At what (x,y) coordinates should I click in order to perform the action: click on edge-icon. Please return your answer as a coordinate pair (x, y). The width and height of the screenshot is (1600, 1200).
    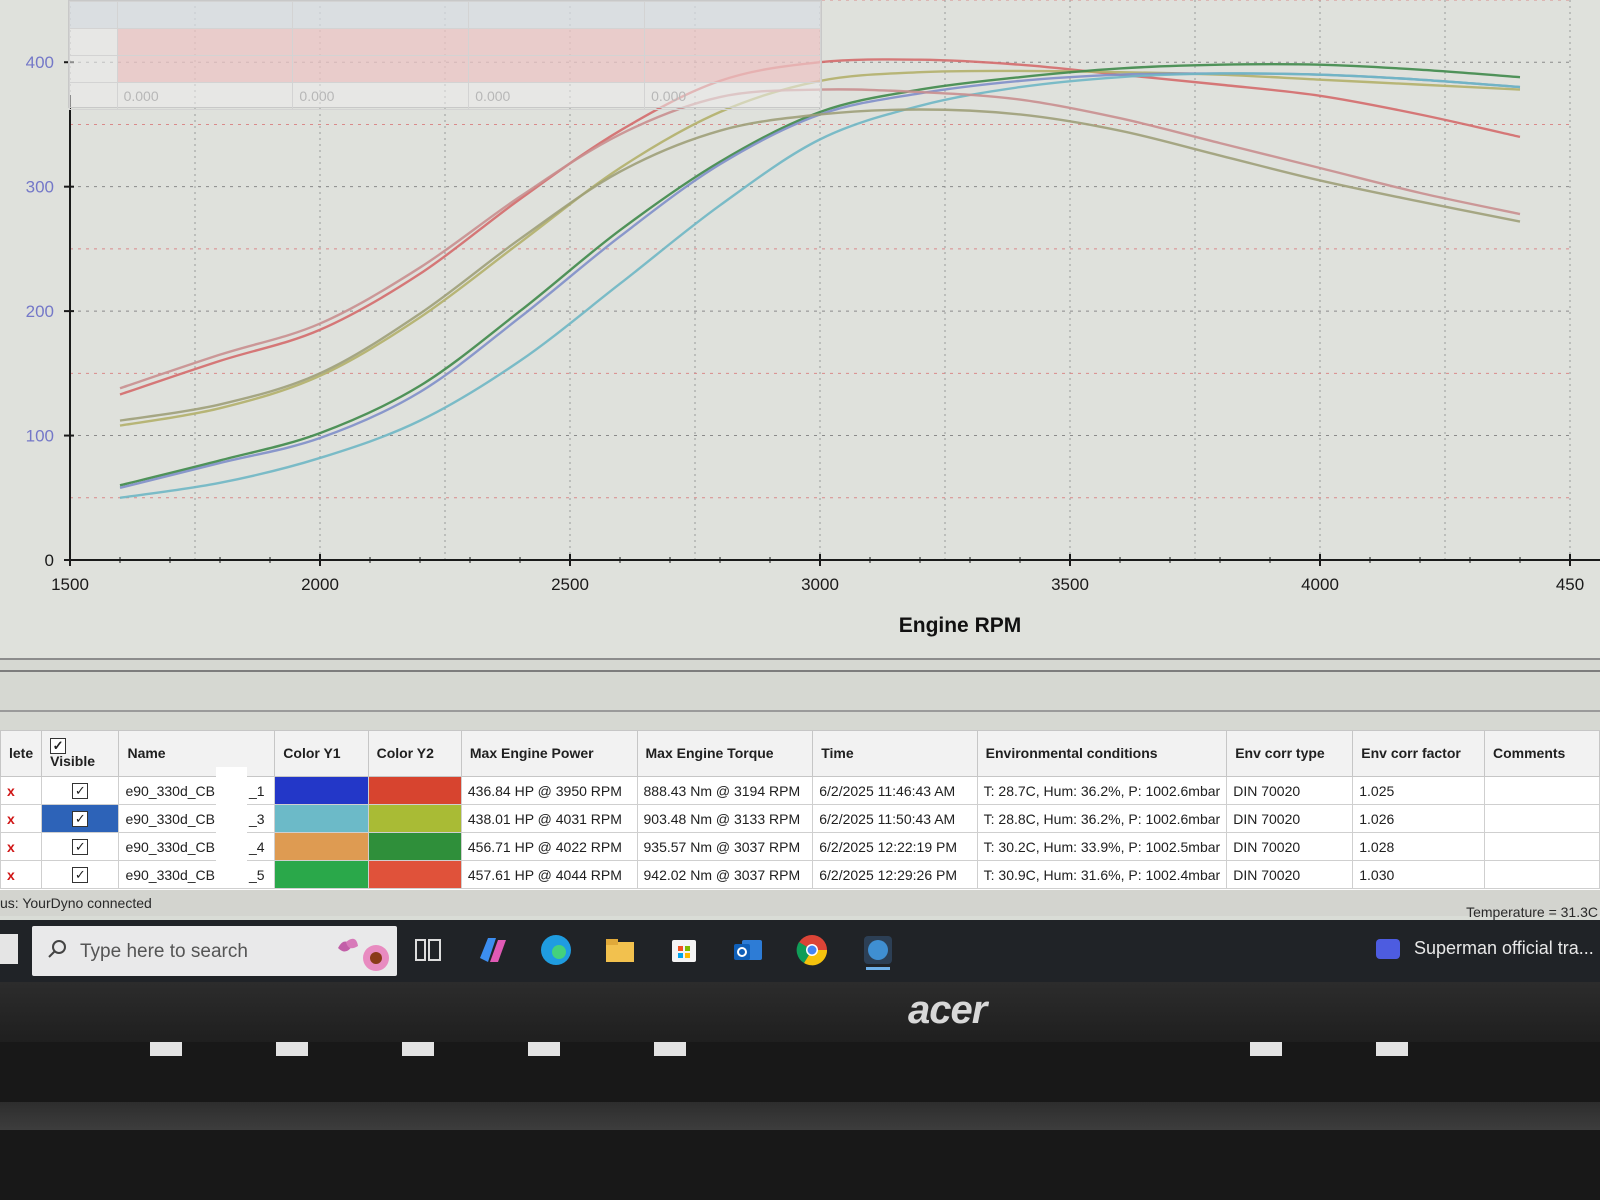
    Looking at the image, I should click on (556, 950).